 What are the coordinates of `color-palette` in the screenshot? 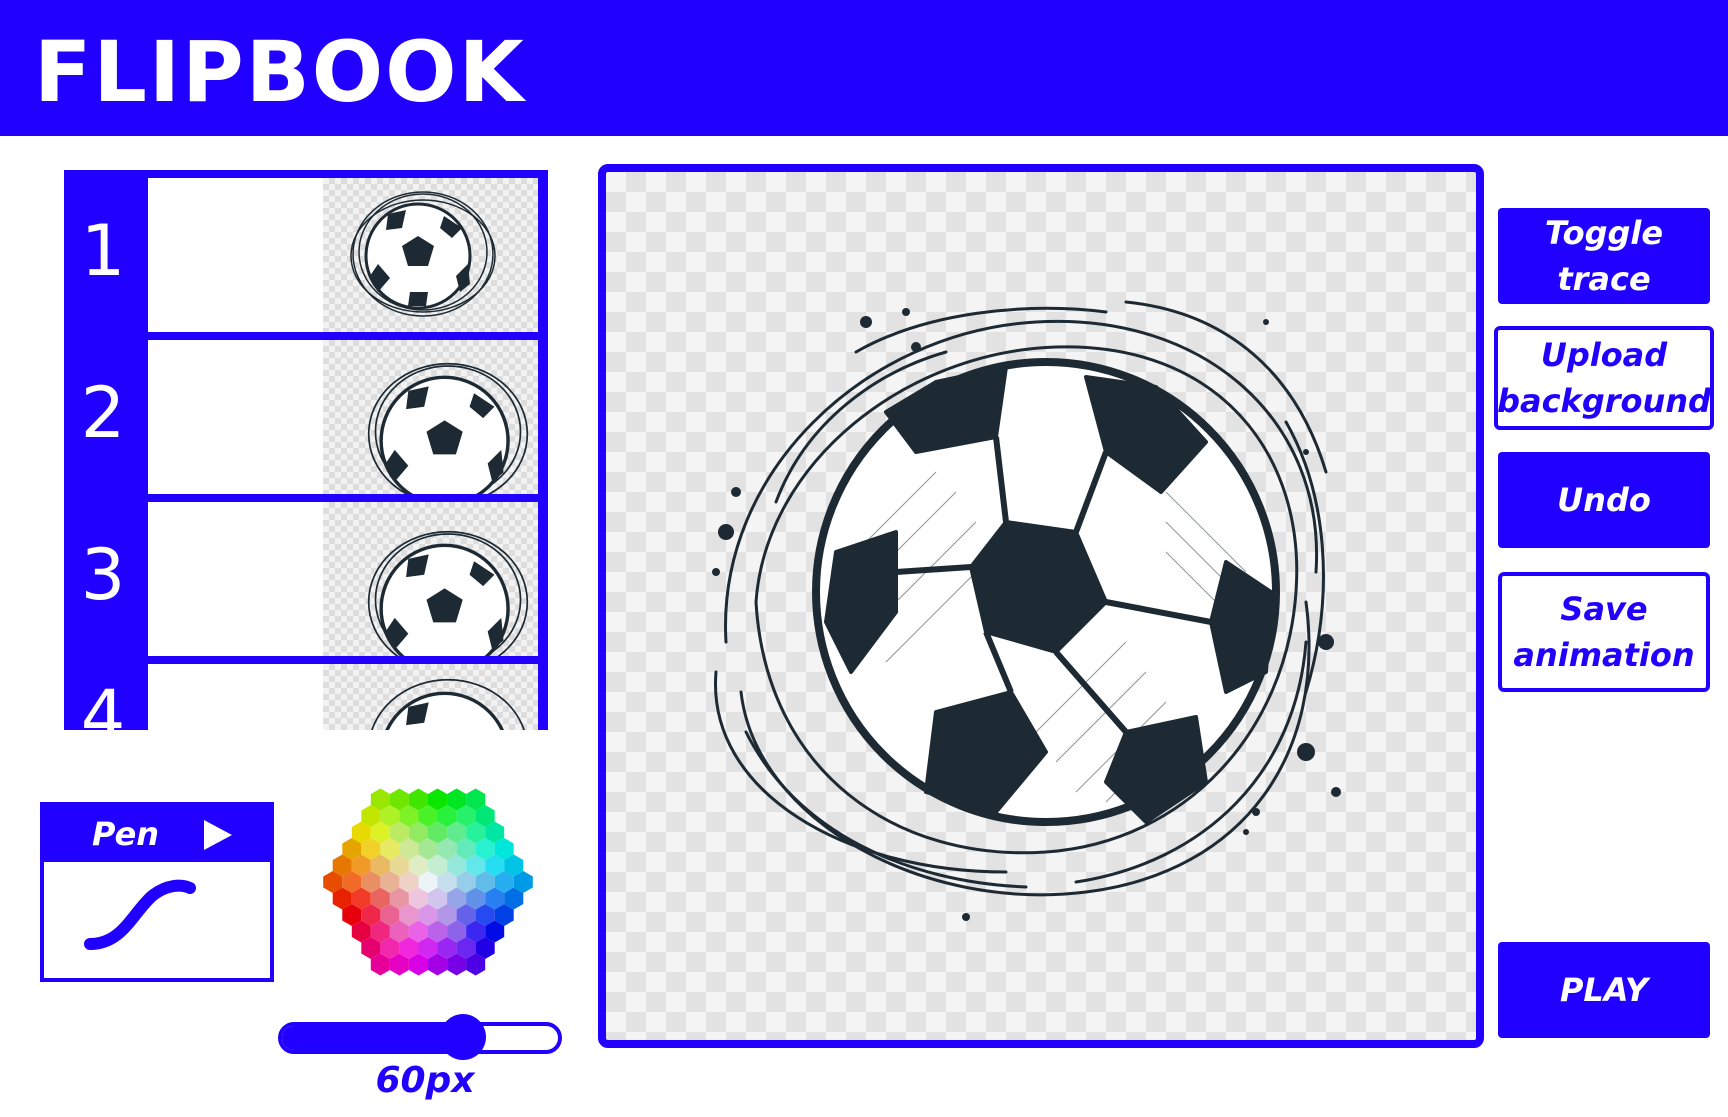 It's located at (428, 882).